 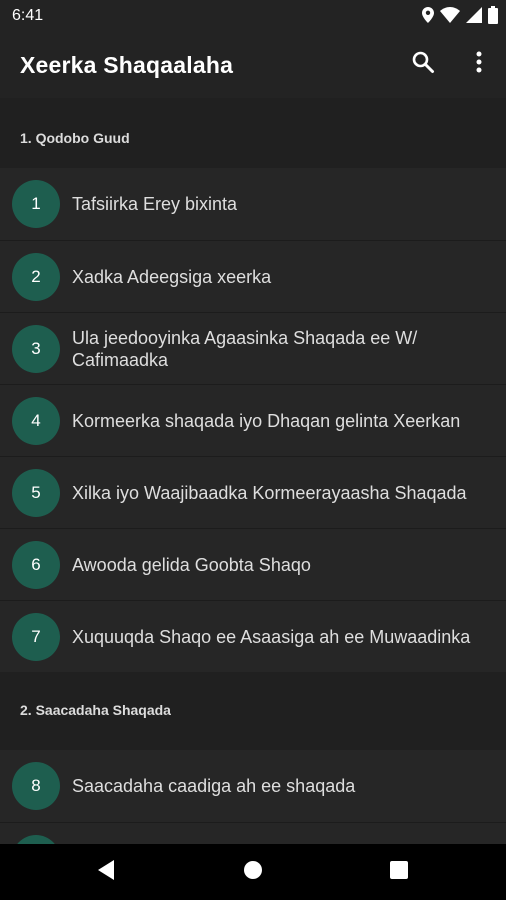 I want to click on item-number-badge, so click(x=36, y=839).